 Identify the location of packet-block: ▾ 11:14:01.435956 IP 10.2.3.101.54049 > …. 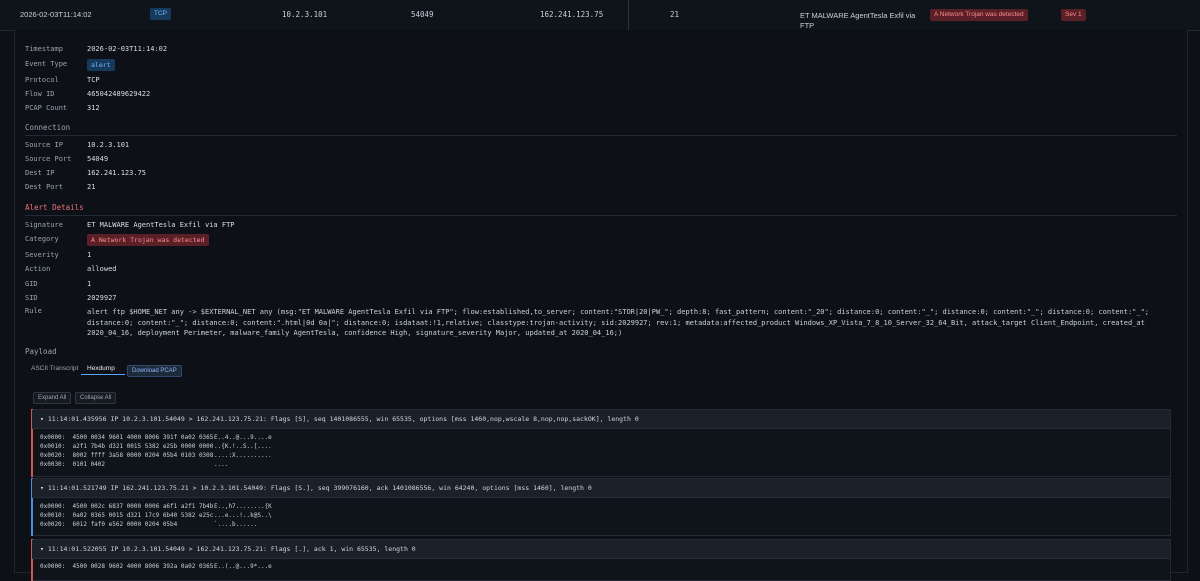
(601, 443).